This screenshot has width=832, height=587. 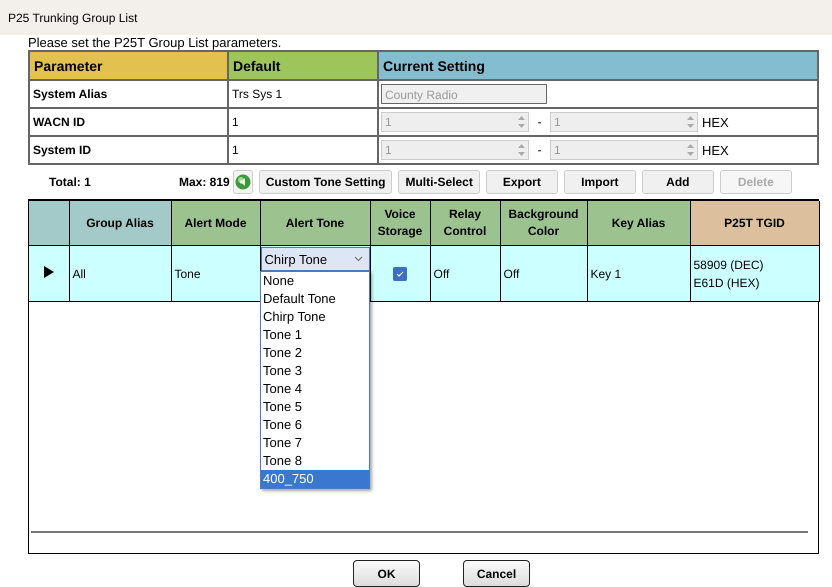 What do you see at coordinates (242, 182) in the screenshot?
I see `speaker-button` at bounding box center [242, 182].